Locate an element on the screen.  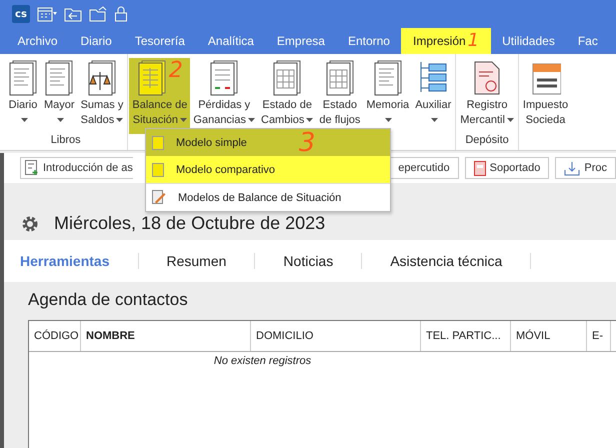
group-label: Depósito is located at coordinates (487, 140).